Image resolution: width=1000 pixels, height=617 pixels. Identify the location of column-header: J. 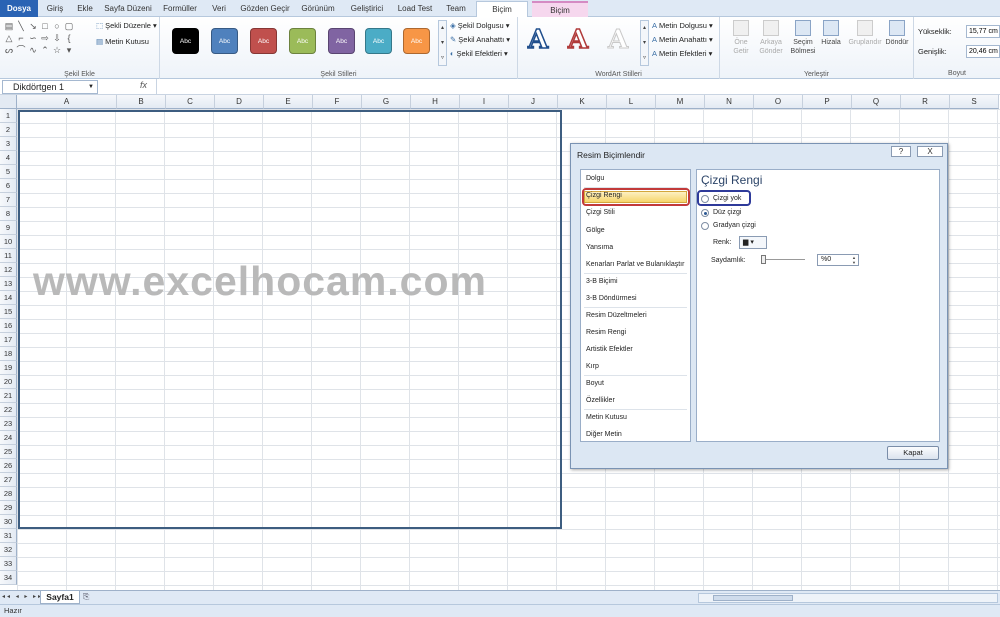
(533, 102).